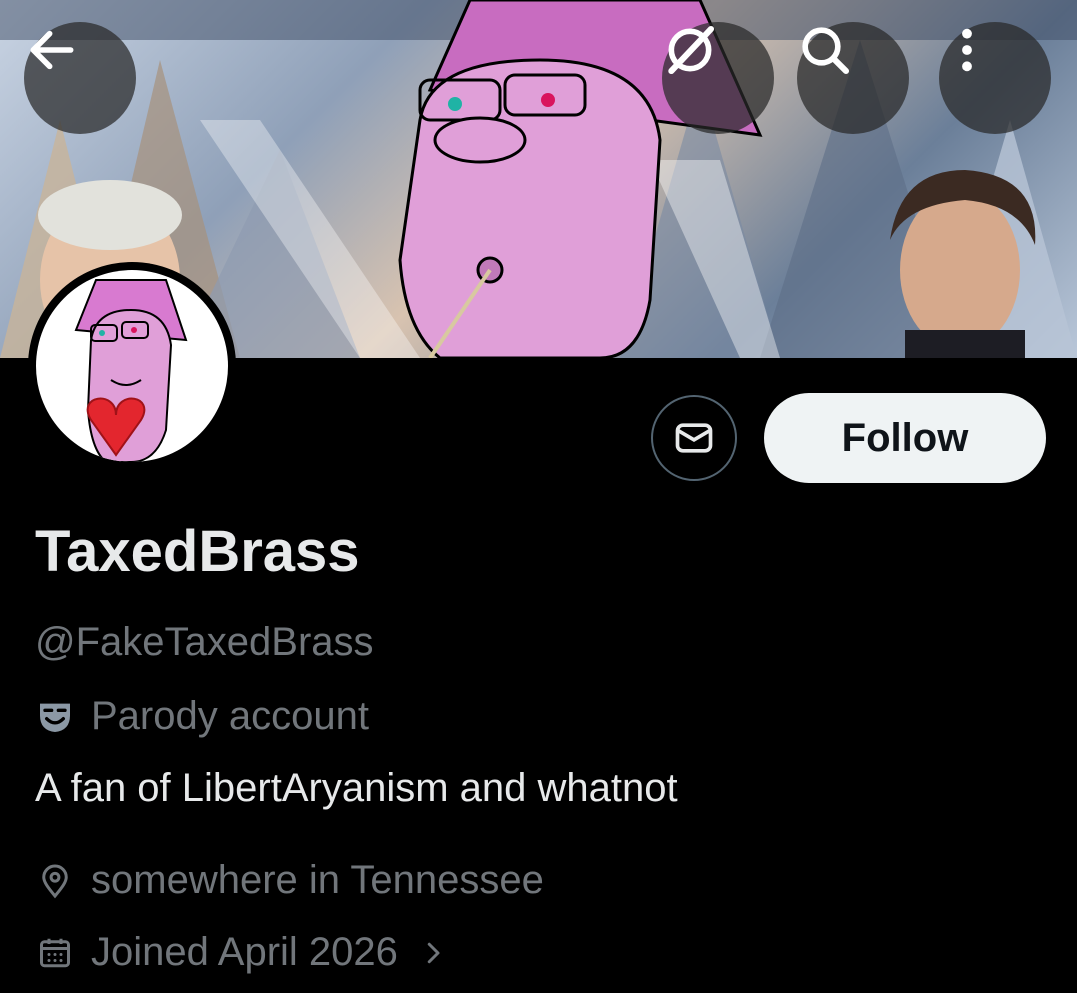 Image resolution: width=1077 pixels, height=993 pixels. I want to click on more-button, so click(995, 78).